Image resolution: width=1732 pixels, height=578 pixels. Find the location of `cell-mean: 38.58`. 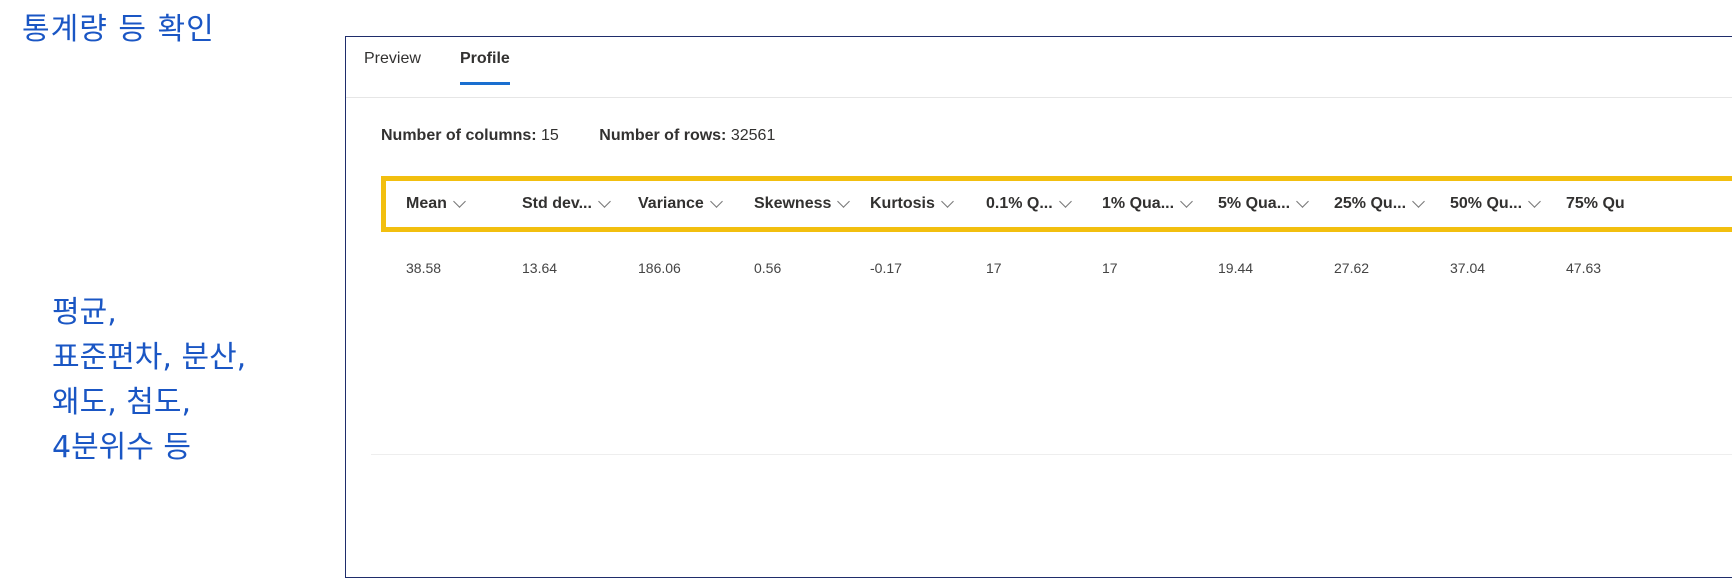

cell-mean: 38.58 is located at coordinates (424, 268).